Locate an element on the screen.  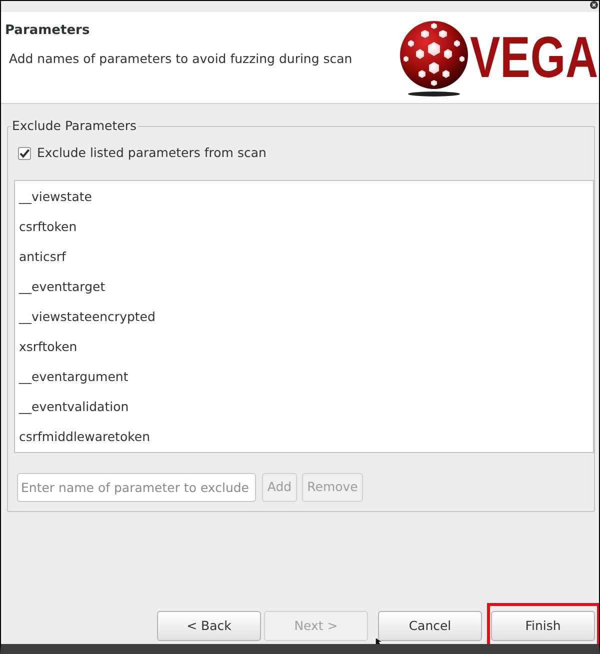
back-button: < Back is located at coordinates (209, 626).